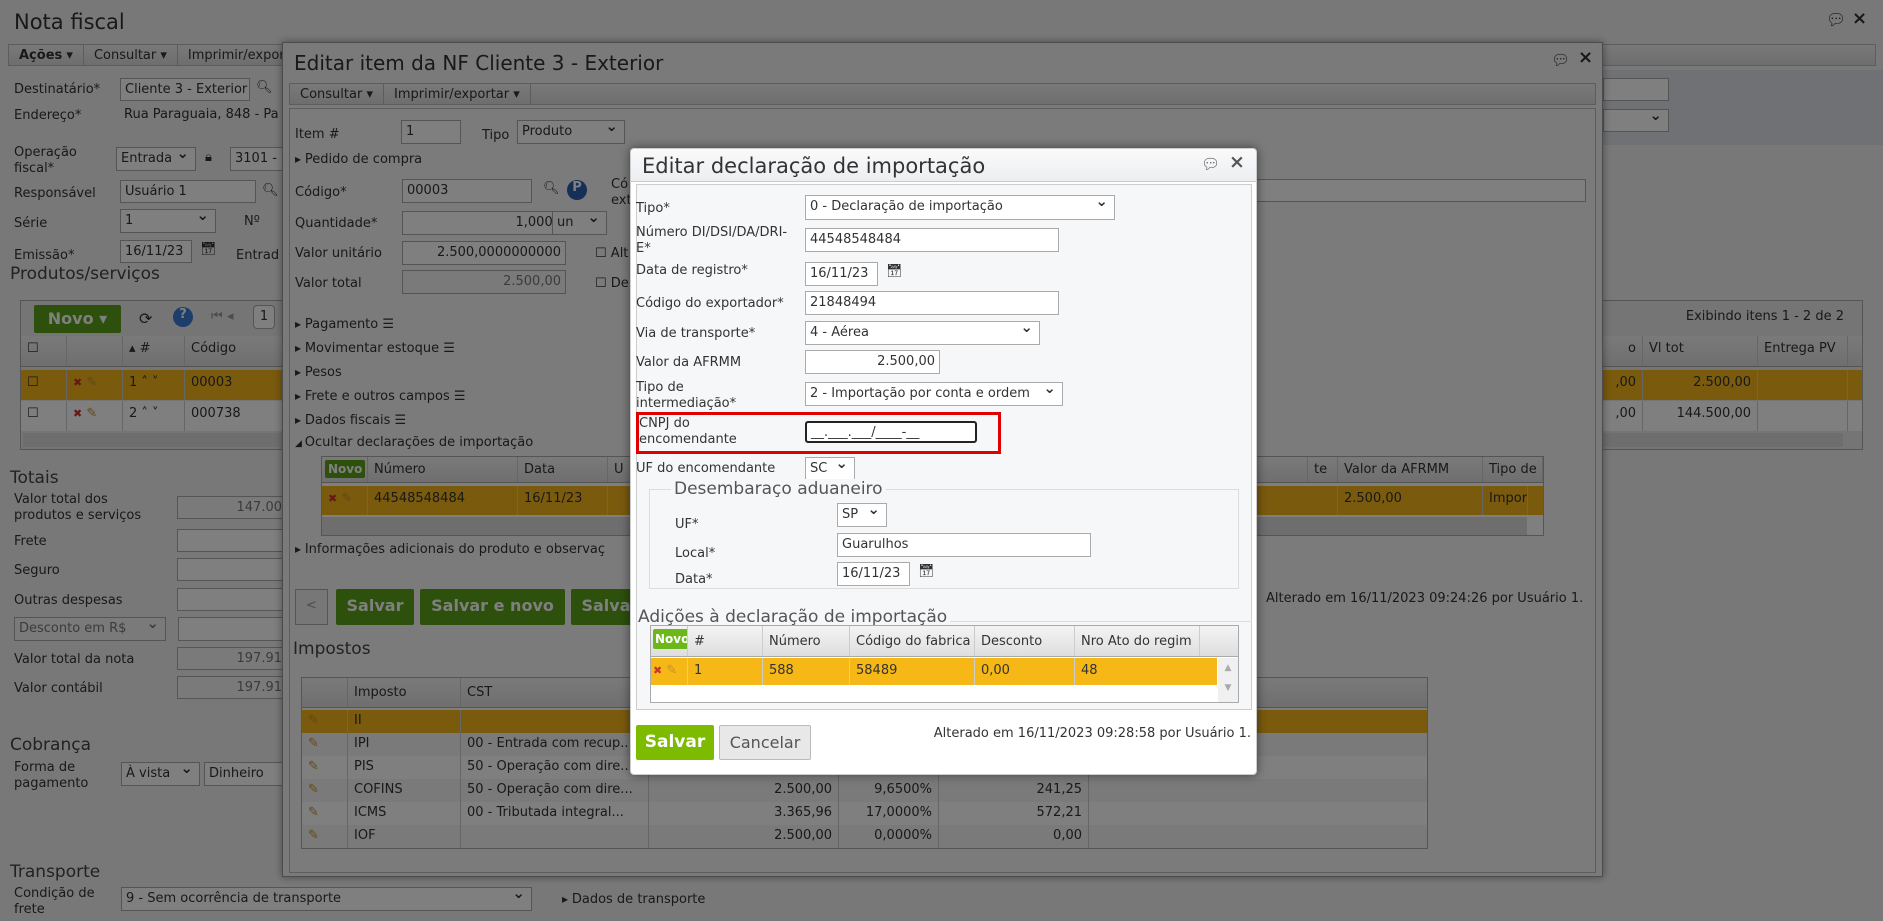 This screenshot has width=1883, height=921. Describe the element at coordinates (695, 553) in the screenshot. I see `local-label: Local*` at that location.